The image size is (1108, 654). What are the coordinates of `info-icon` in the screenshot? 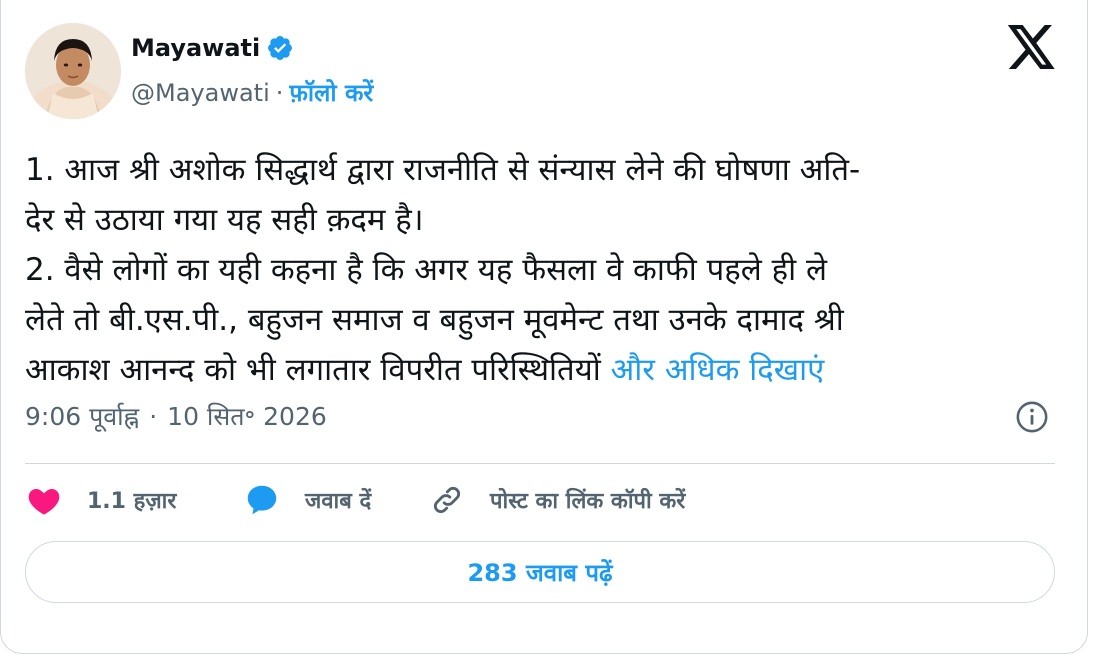 It's located at (1032, 417).